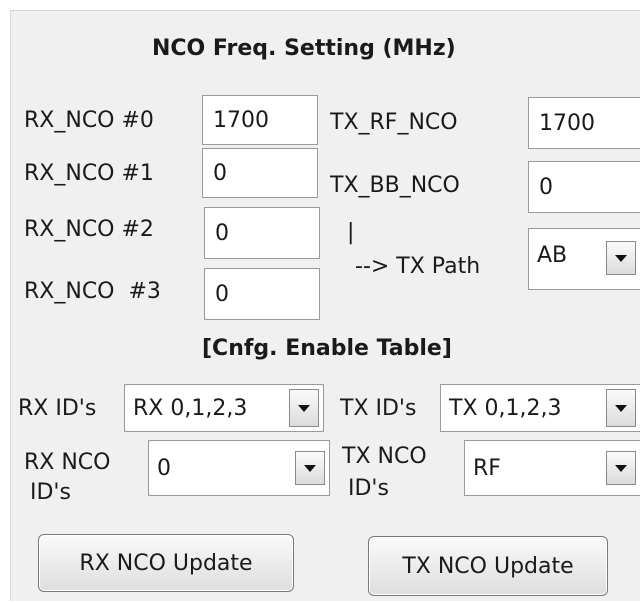  What do you see at coordinates (89, 229) in the screenshot?
I see `rx-nco-2-label: RX_NCO #2` at bounding box center [89, 229].